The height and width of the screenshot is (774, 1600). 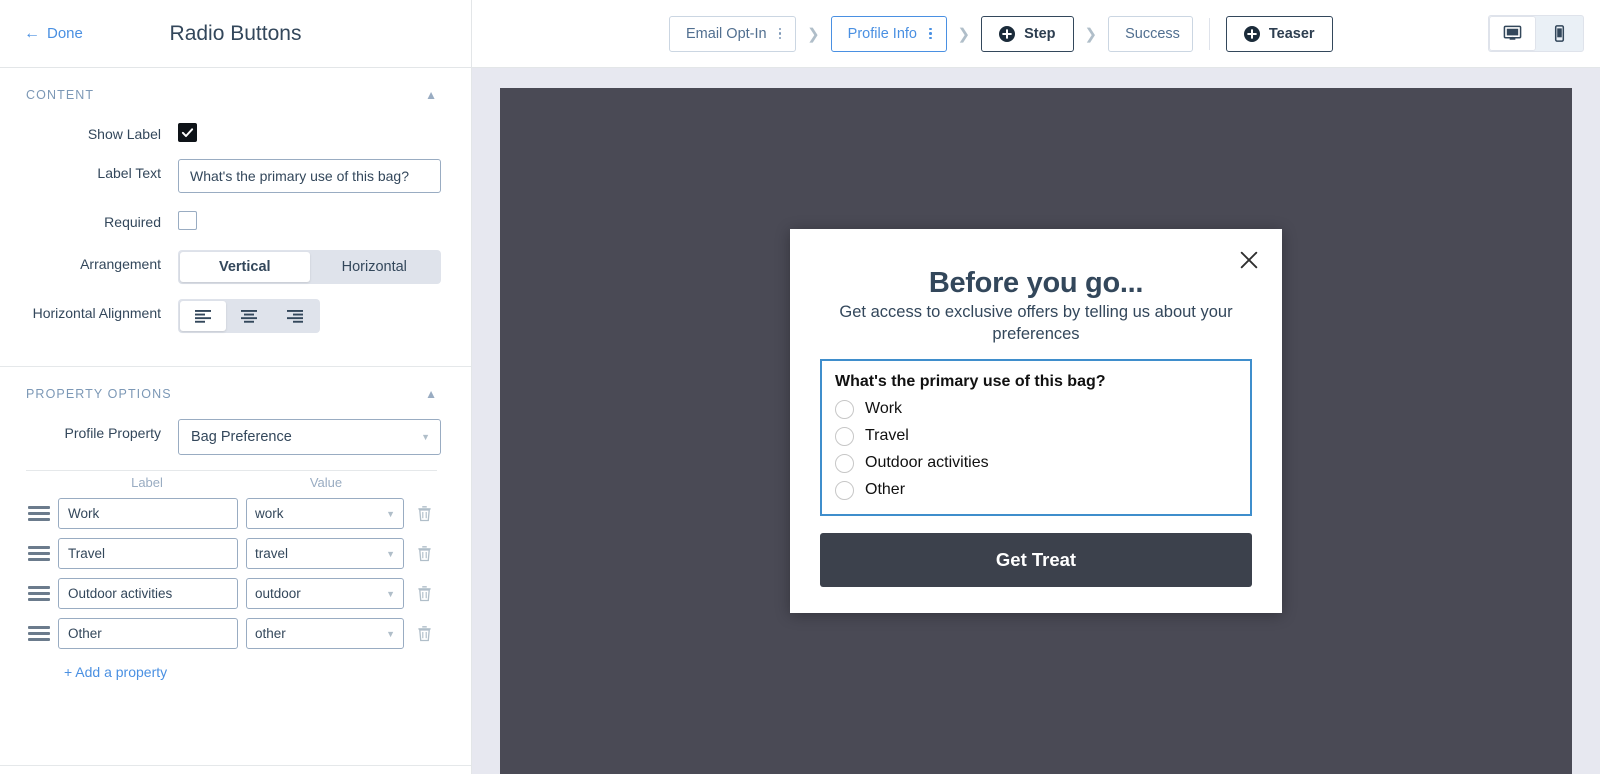 What do you see at coordinates (884, 409) in the screenshot?
I see `radio-option-label: Work` at bounding box center [884, 409].